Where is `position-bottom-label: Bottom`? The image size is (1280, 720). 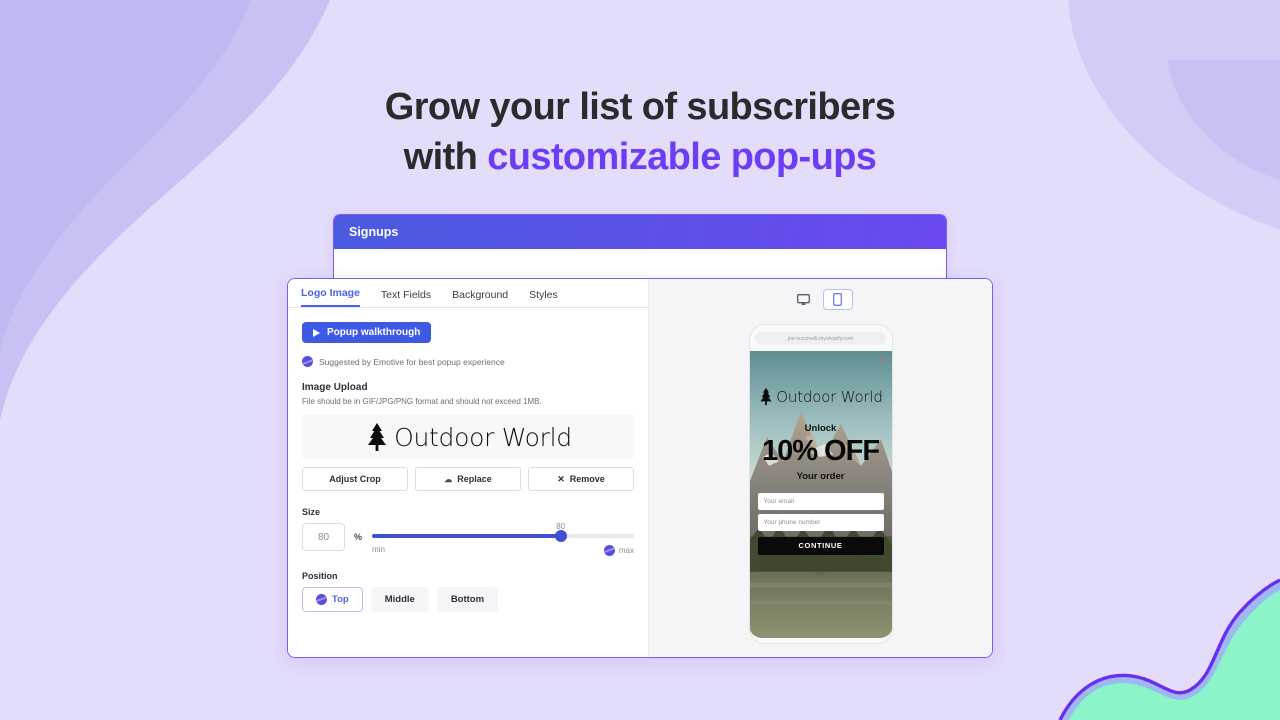
position-bottom-label: Bottom is located at coordinates (467, 599).